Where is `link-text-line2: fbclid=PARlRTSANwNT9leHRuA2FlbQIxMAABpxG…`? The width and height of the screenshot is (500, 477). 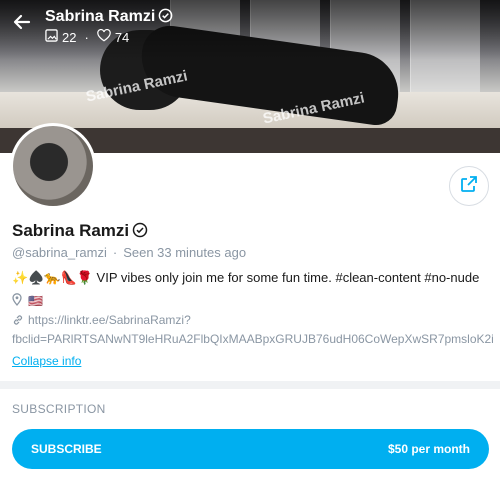 link-text-line2: fbclid=PARlRTSANwNT9leHRuA2FlbQIxMAABpxG… is located at coordinates (253, 339).